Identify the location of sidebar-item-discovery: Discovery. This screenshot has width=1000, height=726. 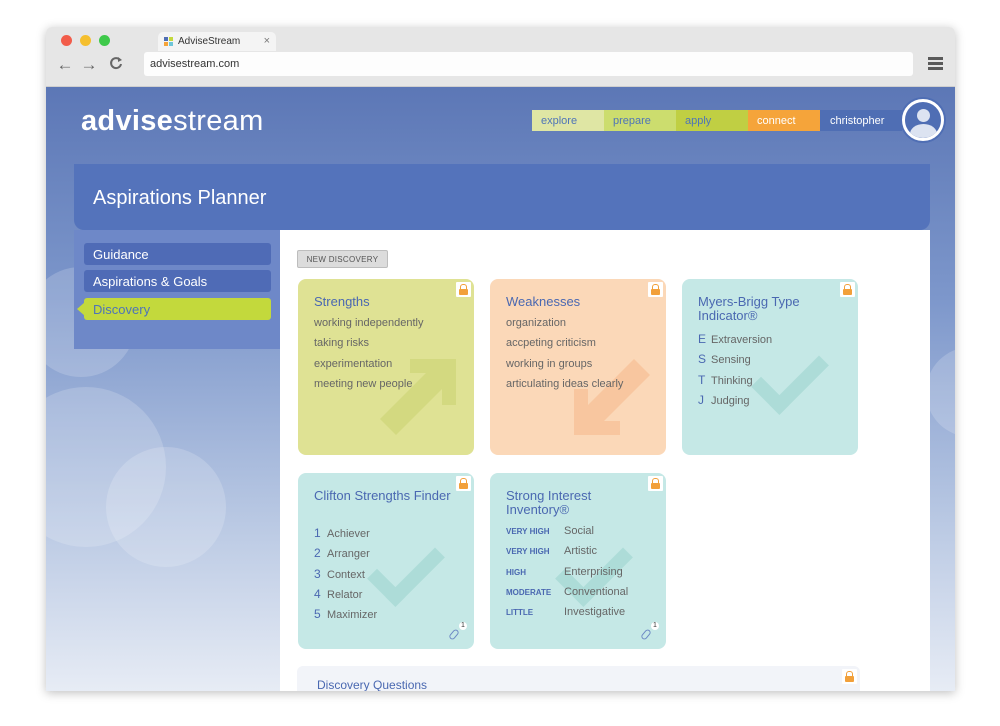
(177, 309).